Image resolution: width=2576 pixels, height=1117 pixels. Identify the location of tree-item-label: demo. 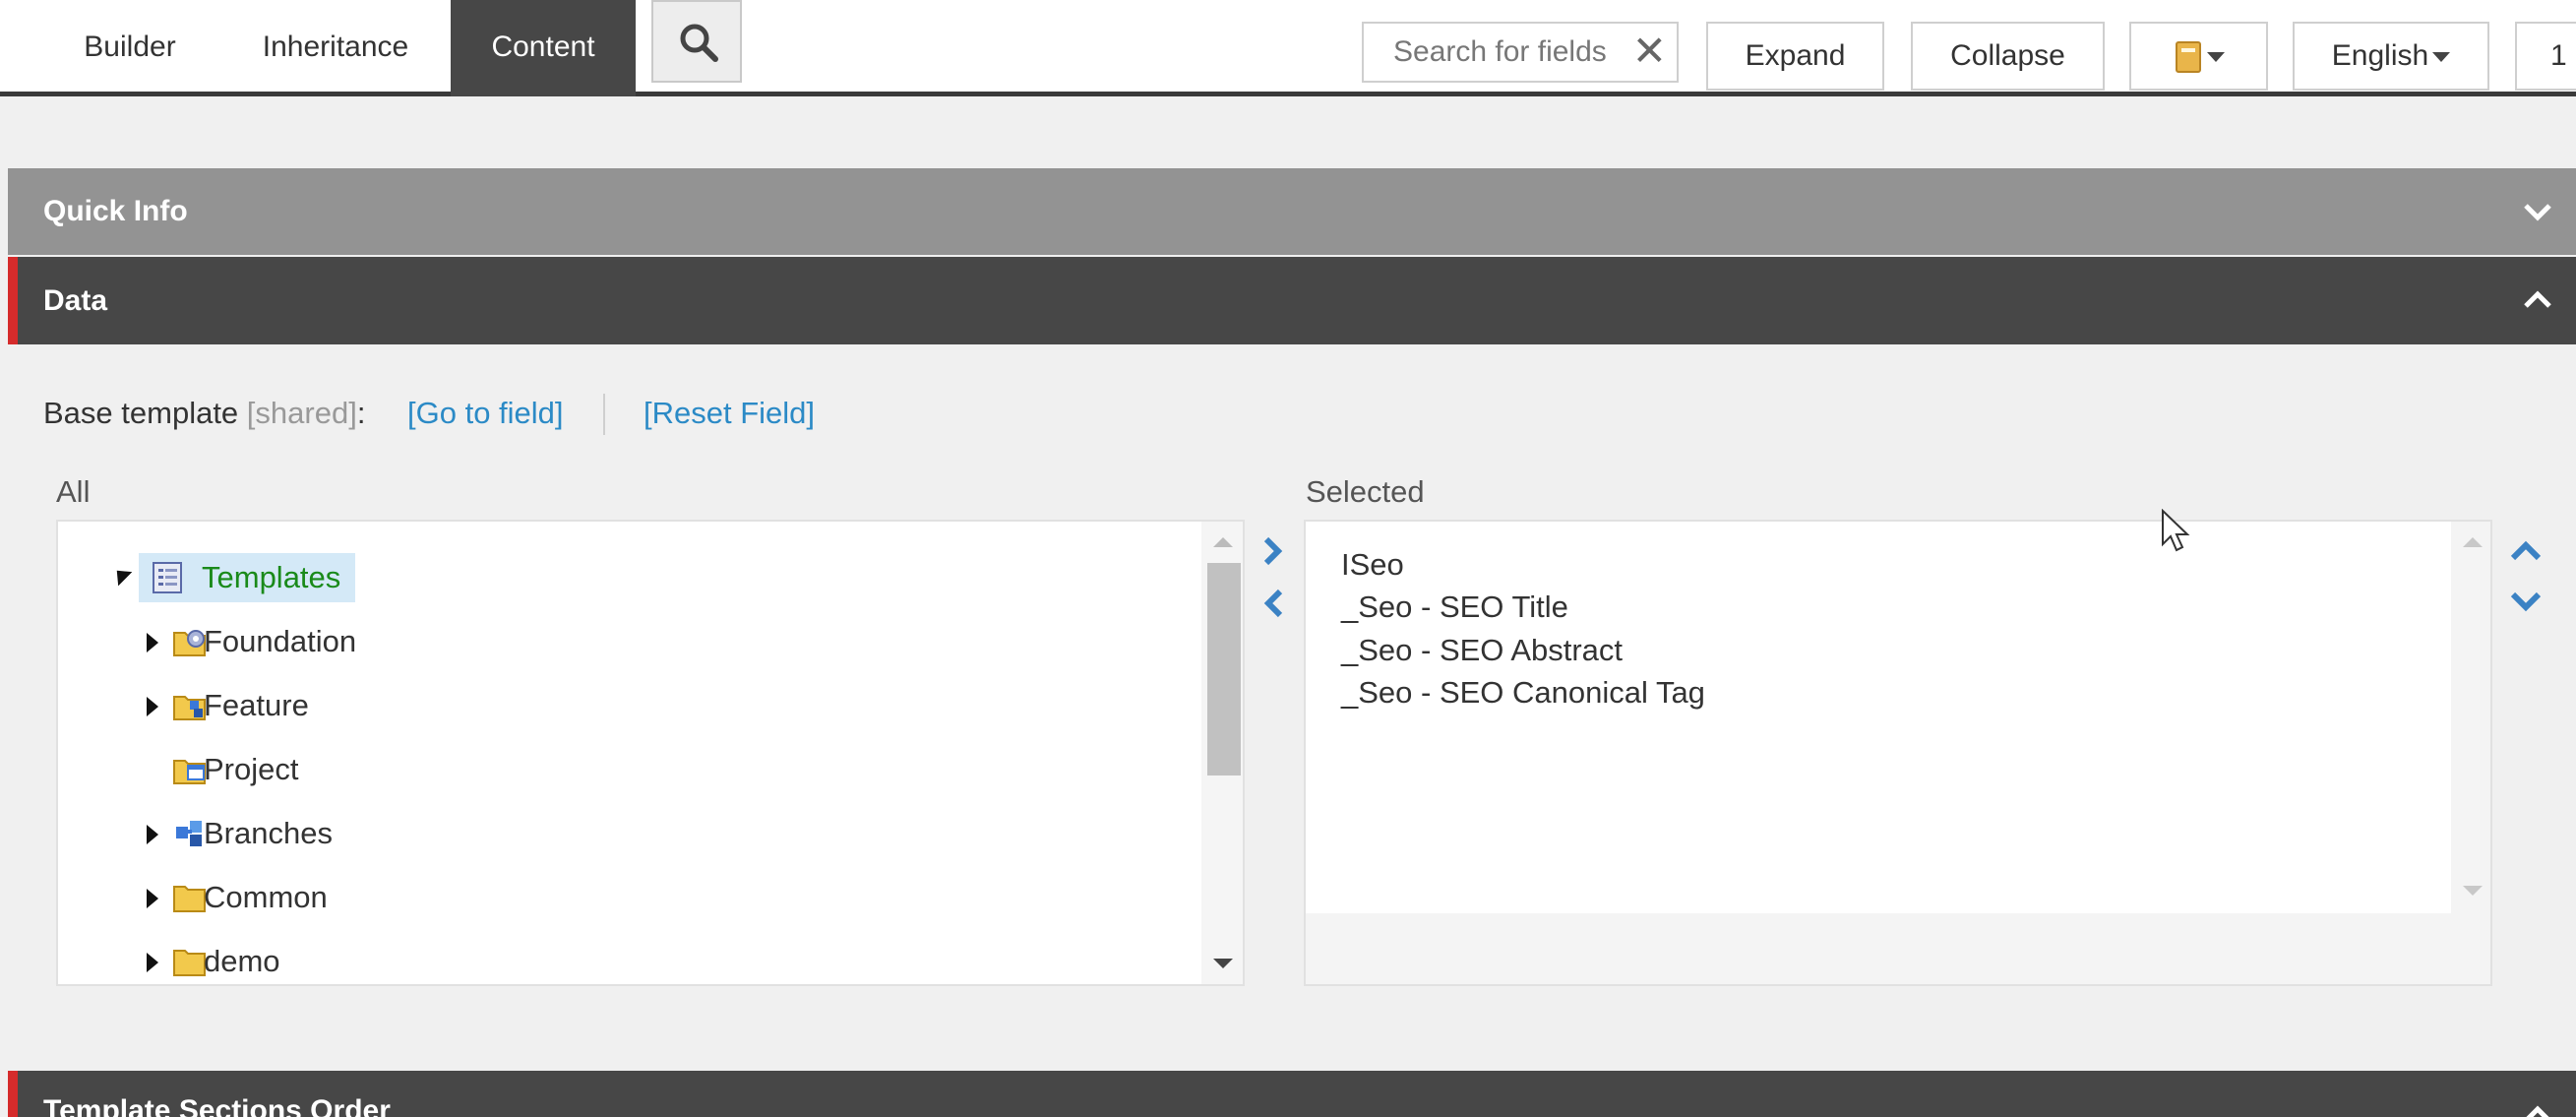
(242, 961).